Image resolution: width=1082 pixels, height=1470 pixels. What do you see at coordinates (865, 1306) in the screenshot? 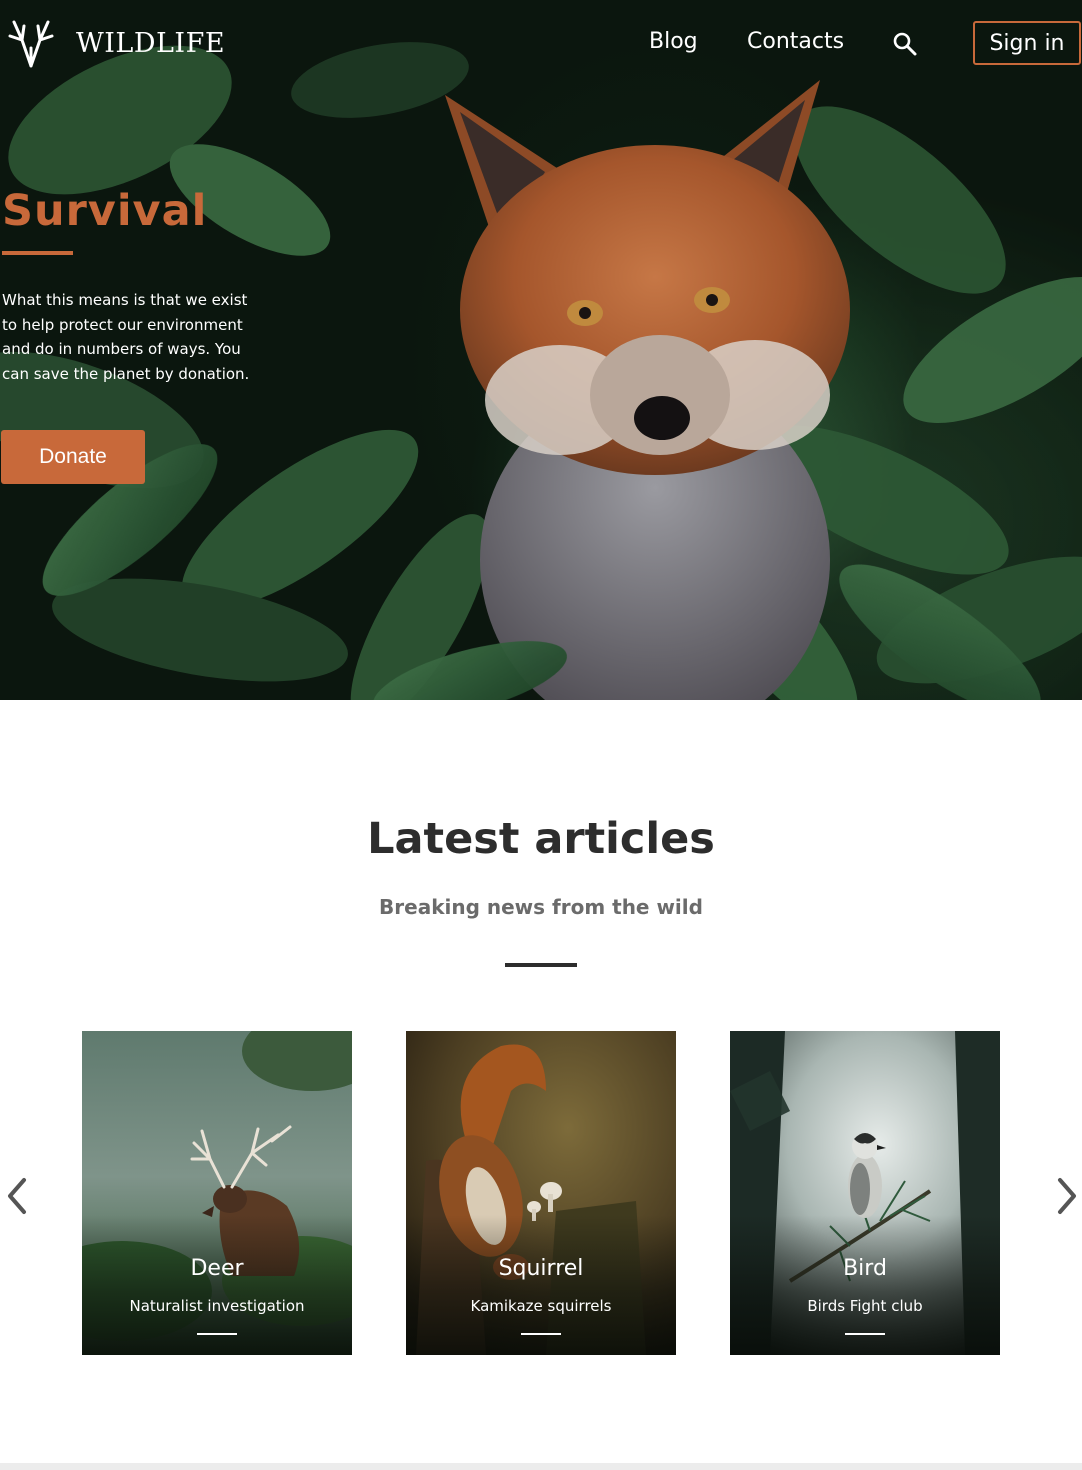
I see `card-subtitle: Birds Fight club` at bounding box center [865, 1306].